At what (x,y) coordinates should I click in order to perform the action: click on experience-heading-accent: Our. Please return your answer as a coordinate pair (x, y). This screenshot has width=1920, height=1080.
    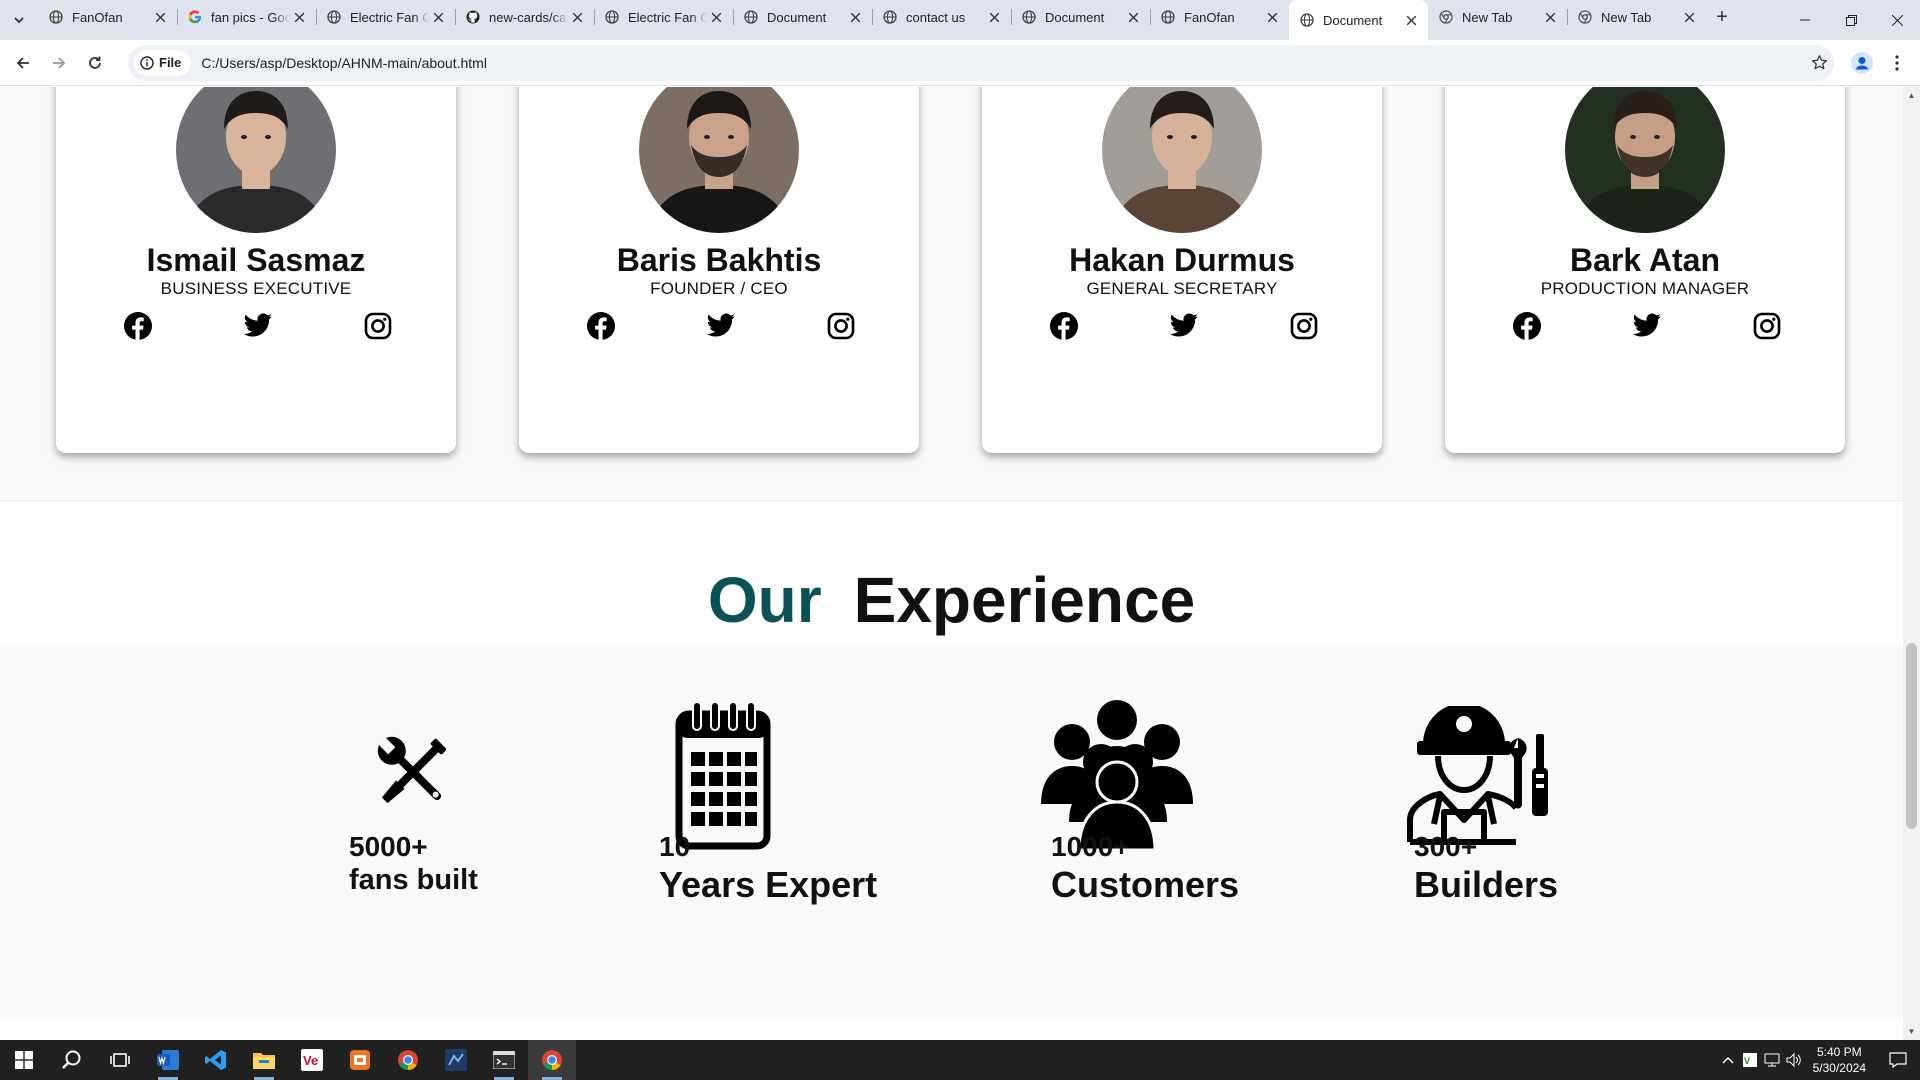
    Looking at the image, I should click on (764, 600).